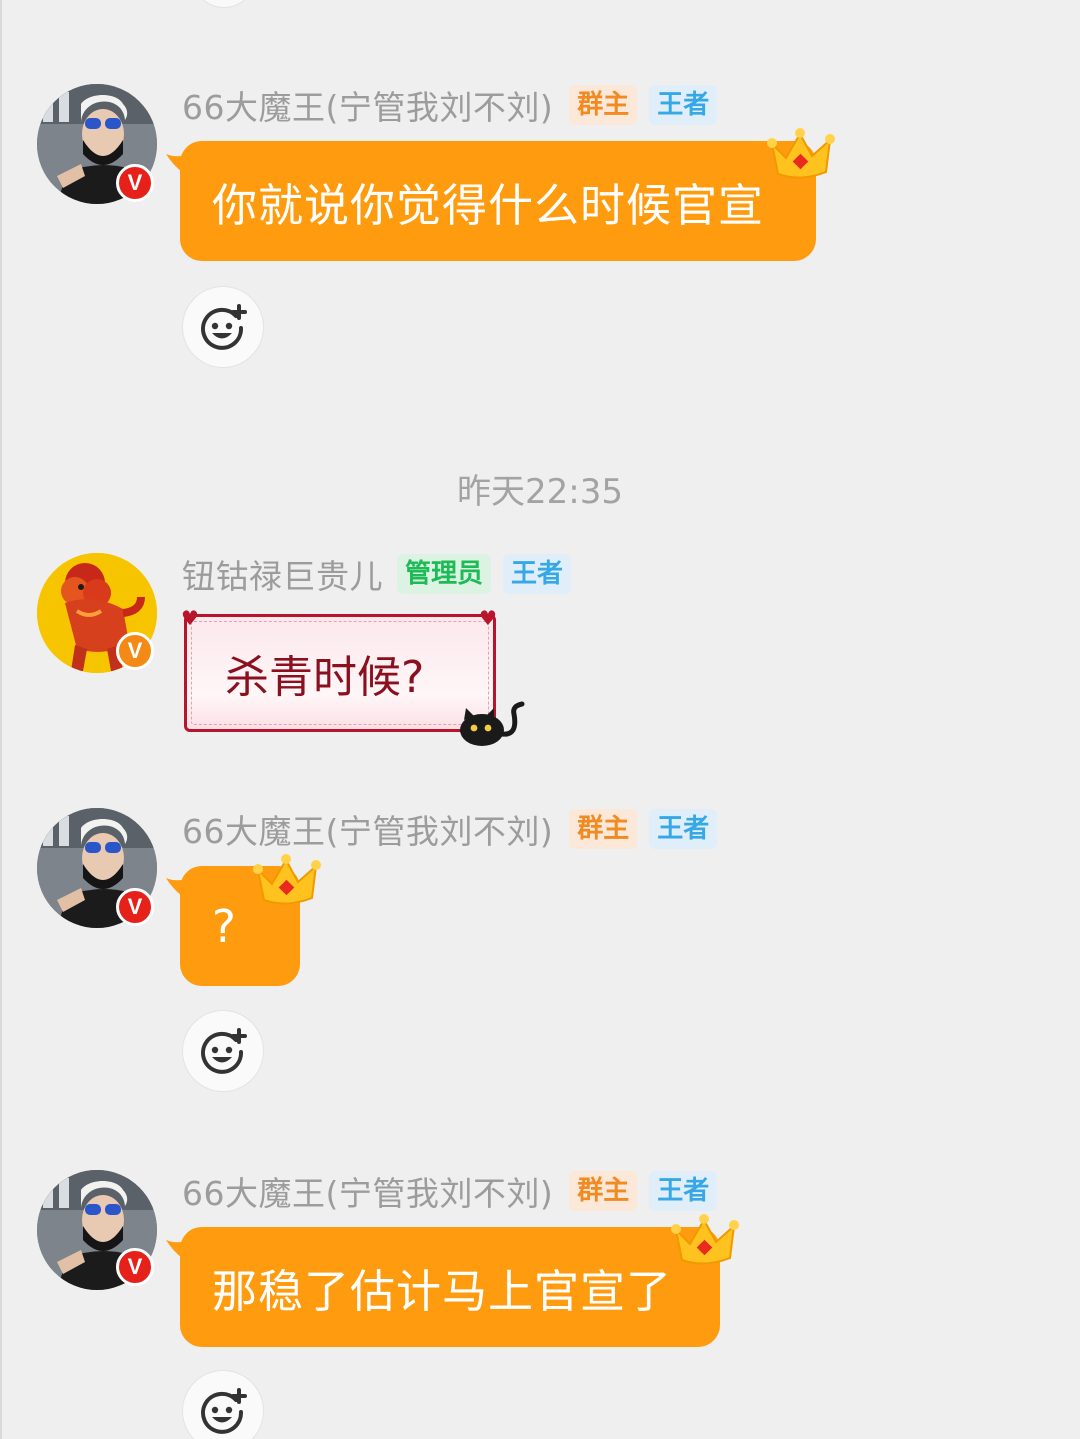  Describe the element at coordinates (442, 1291) in the screenshot. I see `message-text: 那稳了估计马上官宣了` at that location.